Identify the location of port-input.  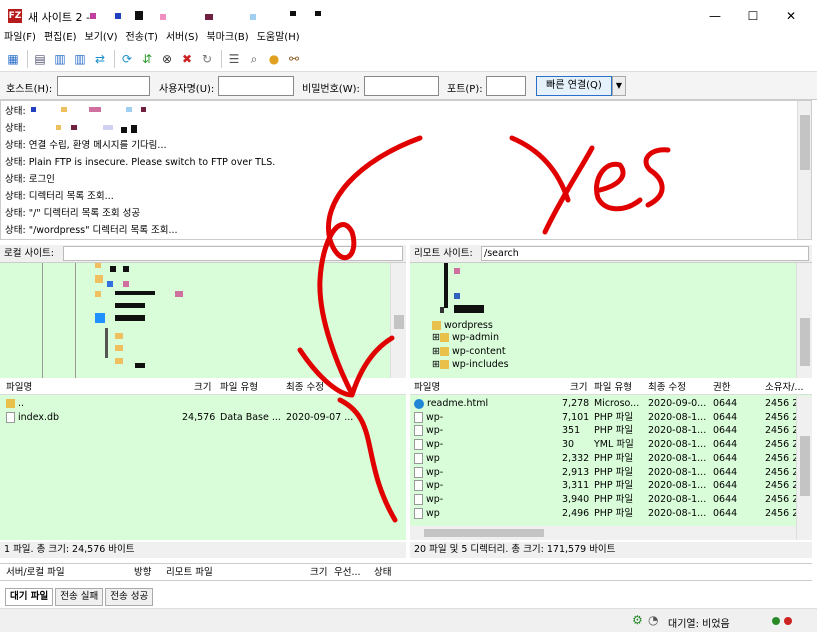
(506, 86).